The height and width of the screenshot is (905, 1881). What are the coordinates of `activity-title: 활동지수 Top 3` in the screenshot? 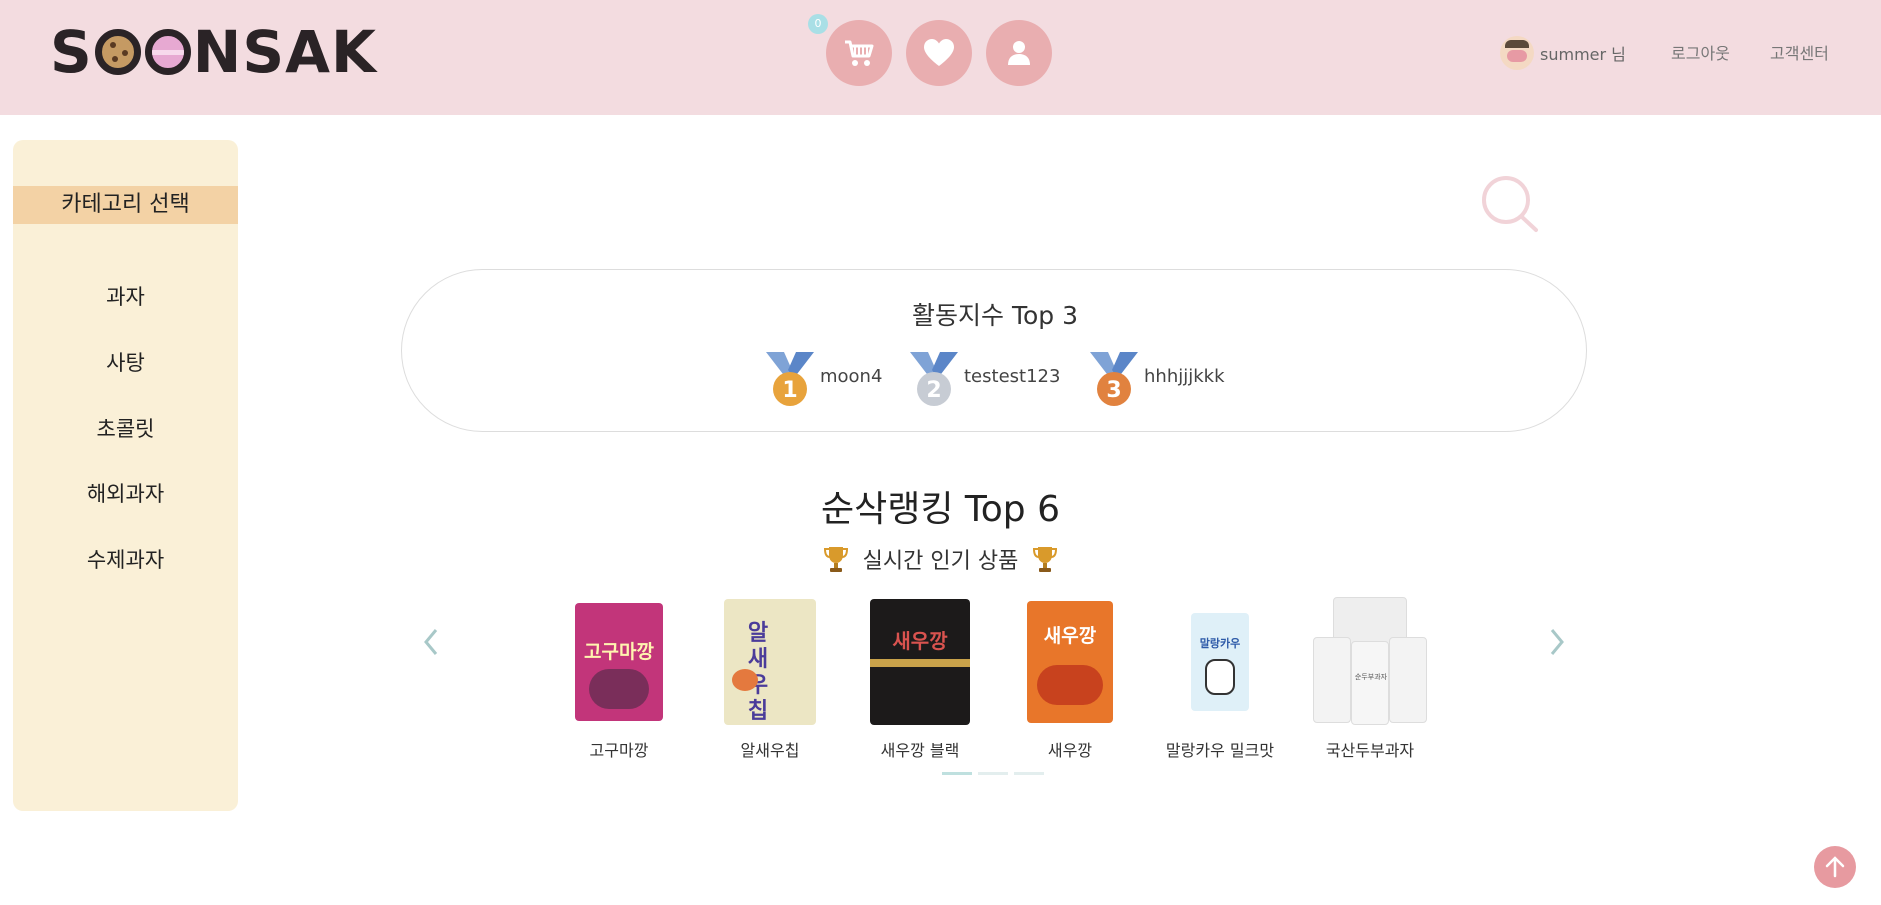 It's located at (995, 315).